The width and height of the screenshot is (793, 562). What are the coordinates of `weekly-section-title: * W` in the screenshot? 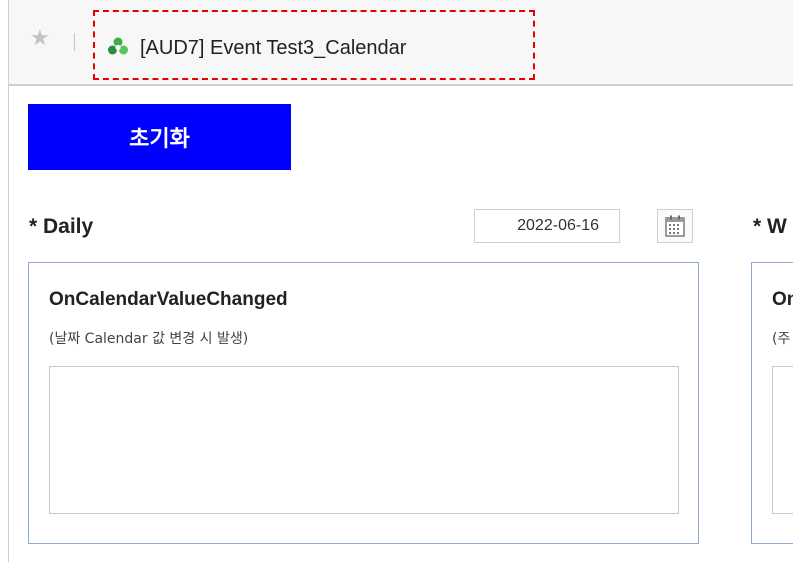 It's located at (770, 226).